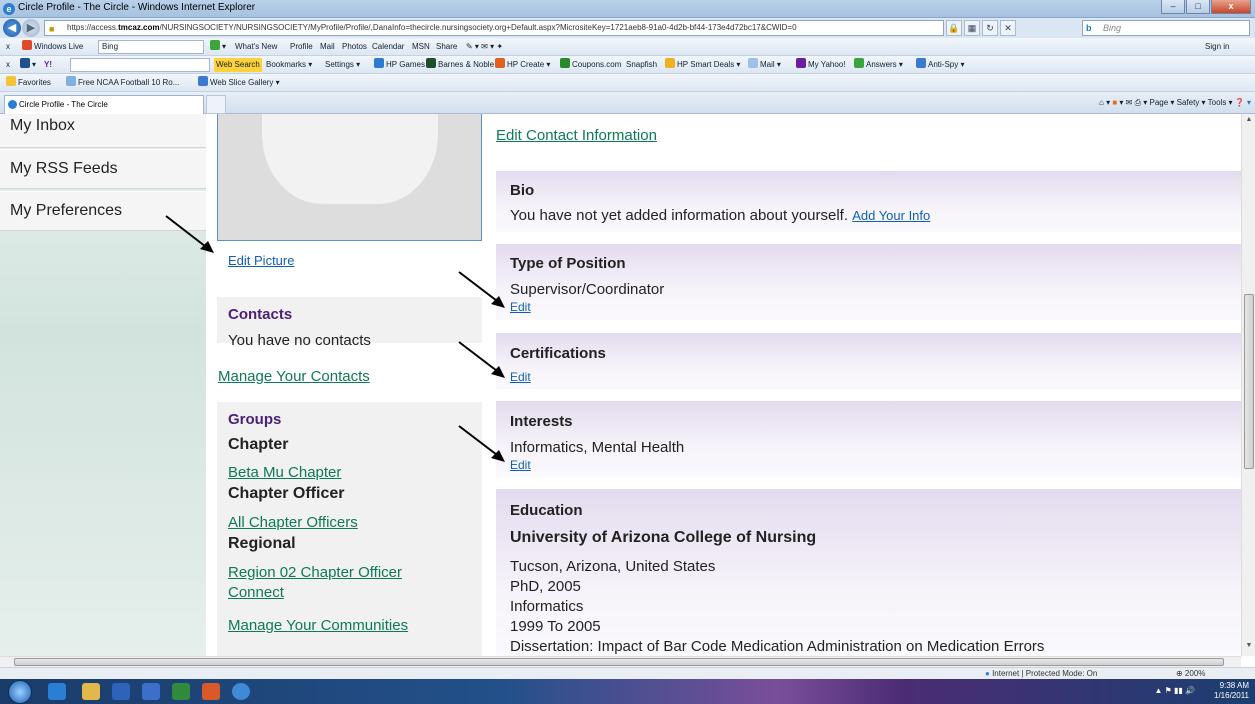 Image resolution: width=1255 pixels, height=704 pixels. I want to click on clock: 9:38 AM 1/16/2011, so click(1231, 691).